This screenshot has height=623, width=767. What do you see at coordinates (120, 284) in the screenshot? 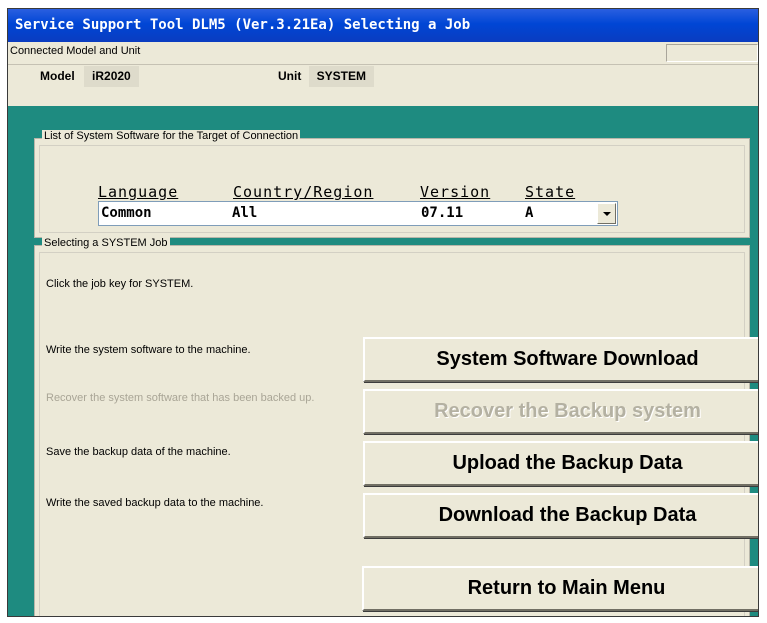
I see `job-instruction: Click the job key for SYSTEM.` at bounding box center [120, 284].